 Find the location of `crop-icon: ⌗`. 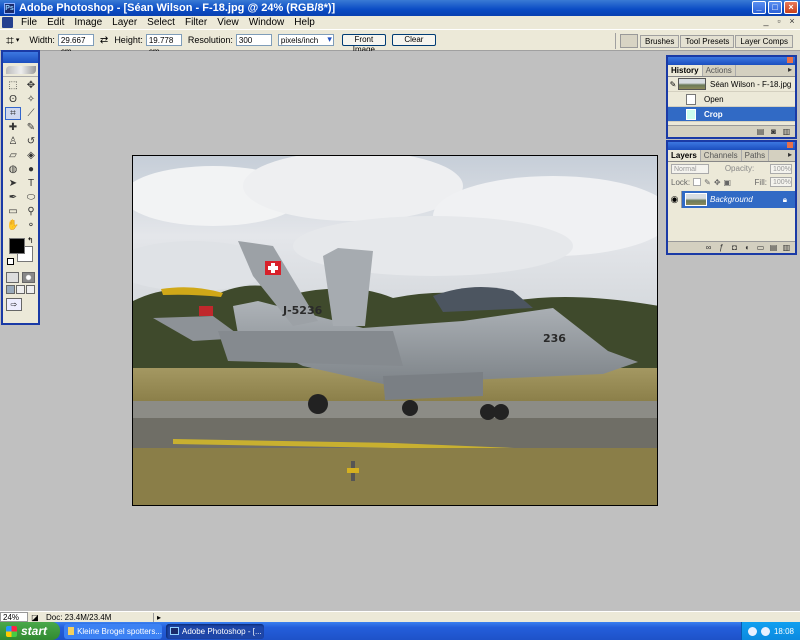

crop-icon: ⌗ is located at coordinates (13, 113).